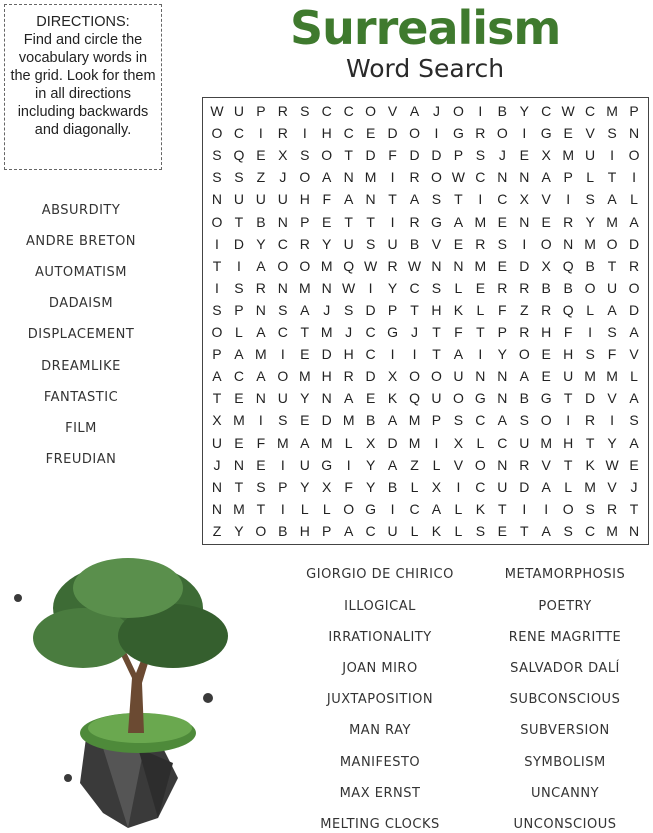  What do you see at coordinates (565, 762) in the screenshot?
I see `word-list-item: SYMBOLISM` at bounding box center [565, 762].